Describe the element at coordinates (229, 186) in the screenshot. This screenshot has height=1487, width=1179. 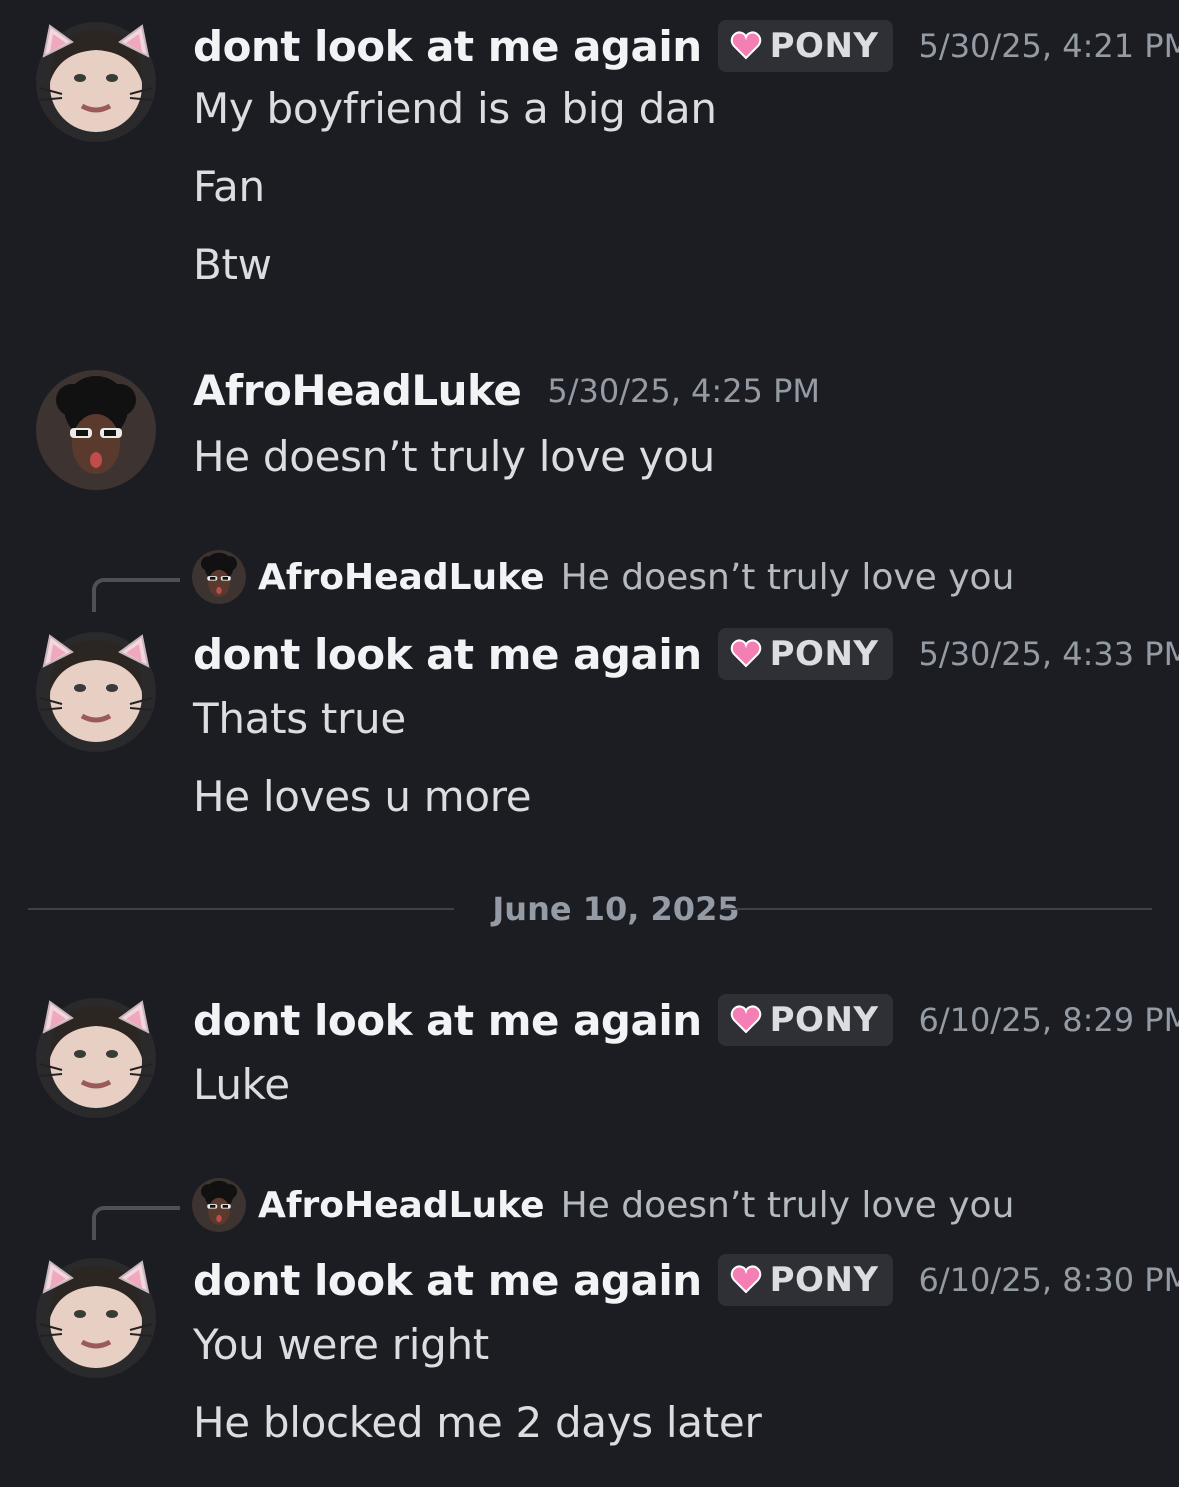
I see `message-text: Fan` at that location.